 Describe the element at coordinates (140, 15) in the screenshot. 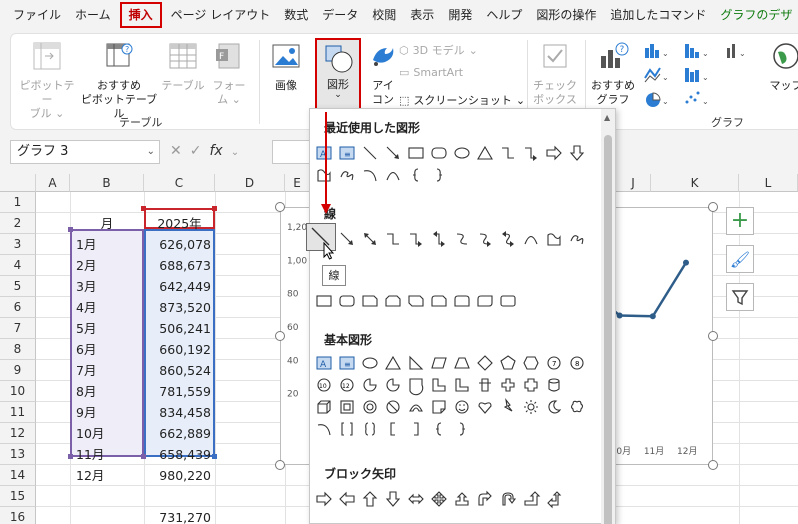

I see `tab-insert: 挿入` at that location.